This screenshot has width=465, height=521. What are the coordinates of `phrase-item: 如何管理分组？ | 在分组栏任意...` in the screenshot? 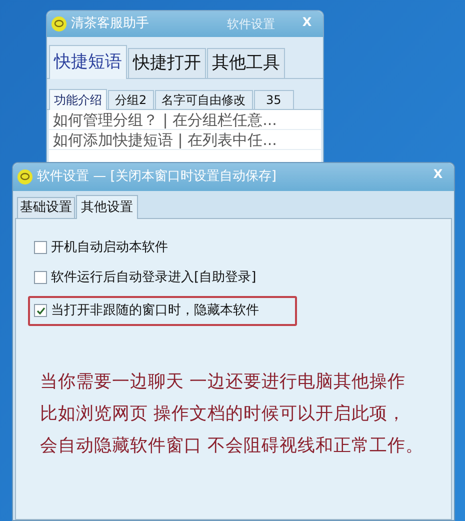 It's located at (185, 120).